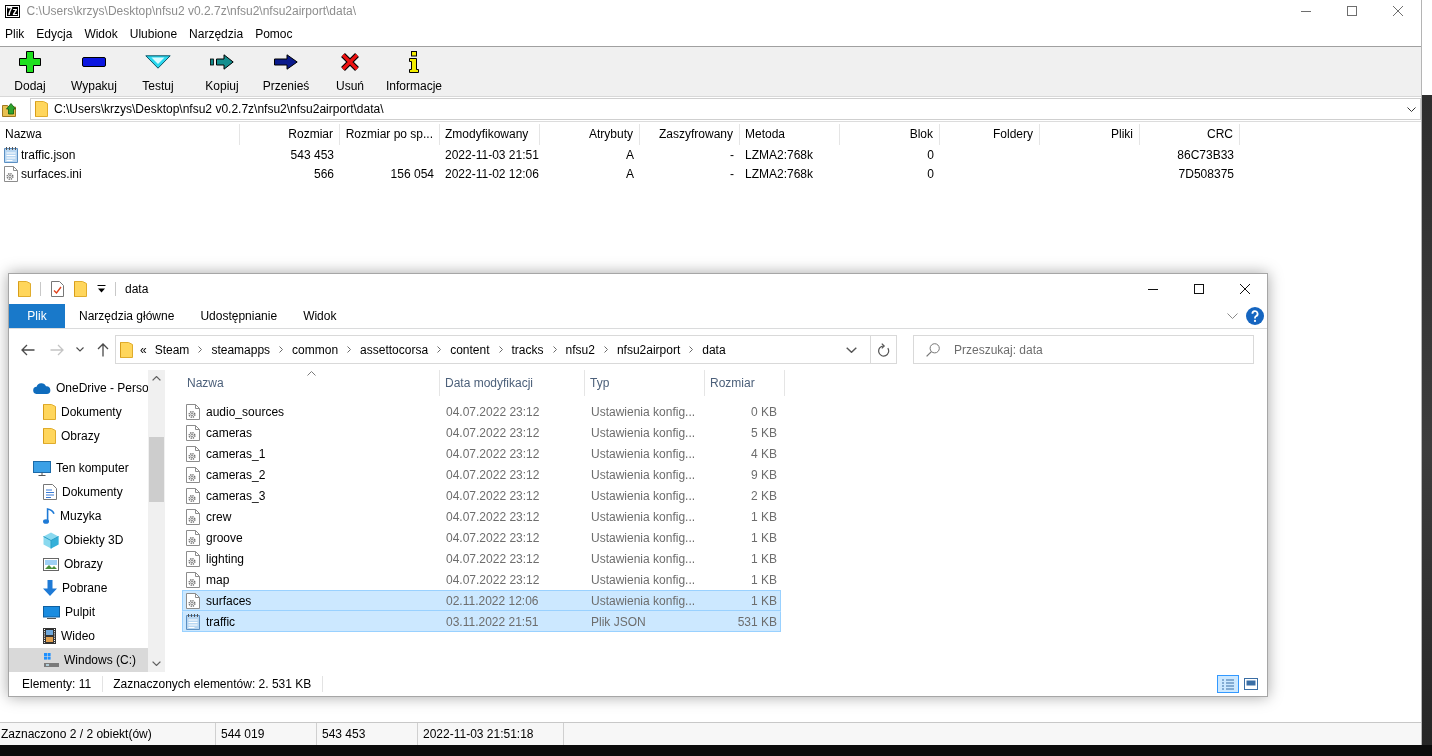  I want to click on breadcrumb: content, so click(470, 349).